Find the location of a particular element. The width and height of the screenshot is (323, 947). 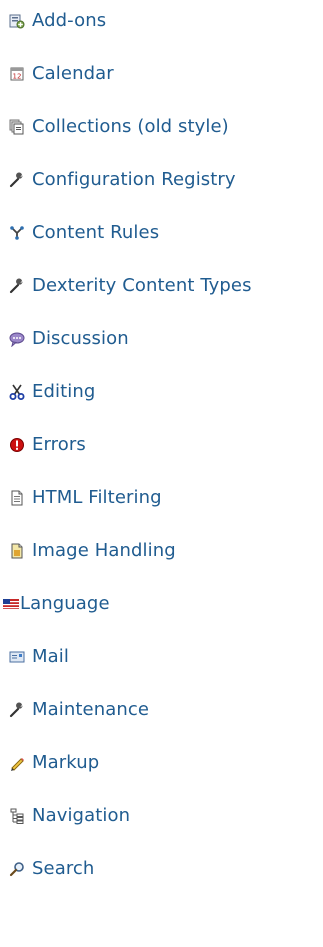

menu-item-addons: Add-ons is located at coordinates (53, 21).